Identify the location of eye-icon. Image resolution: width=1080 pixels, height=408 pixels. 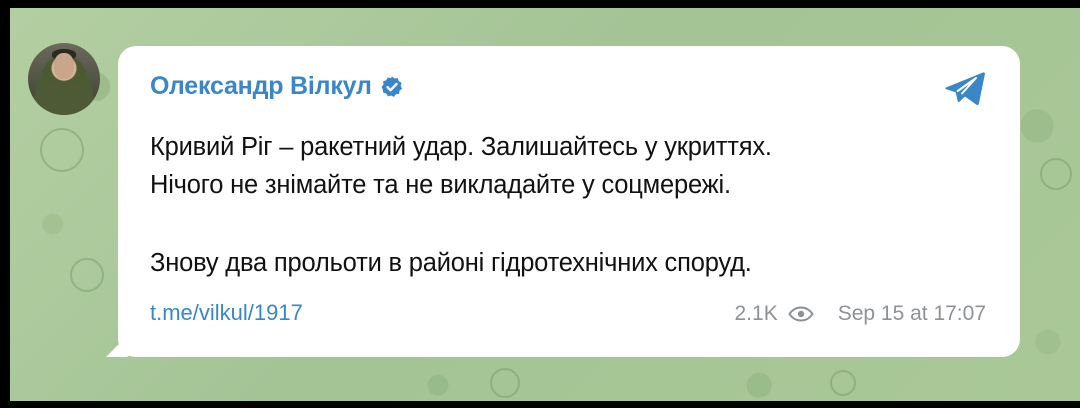
(801, 314).